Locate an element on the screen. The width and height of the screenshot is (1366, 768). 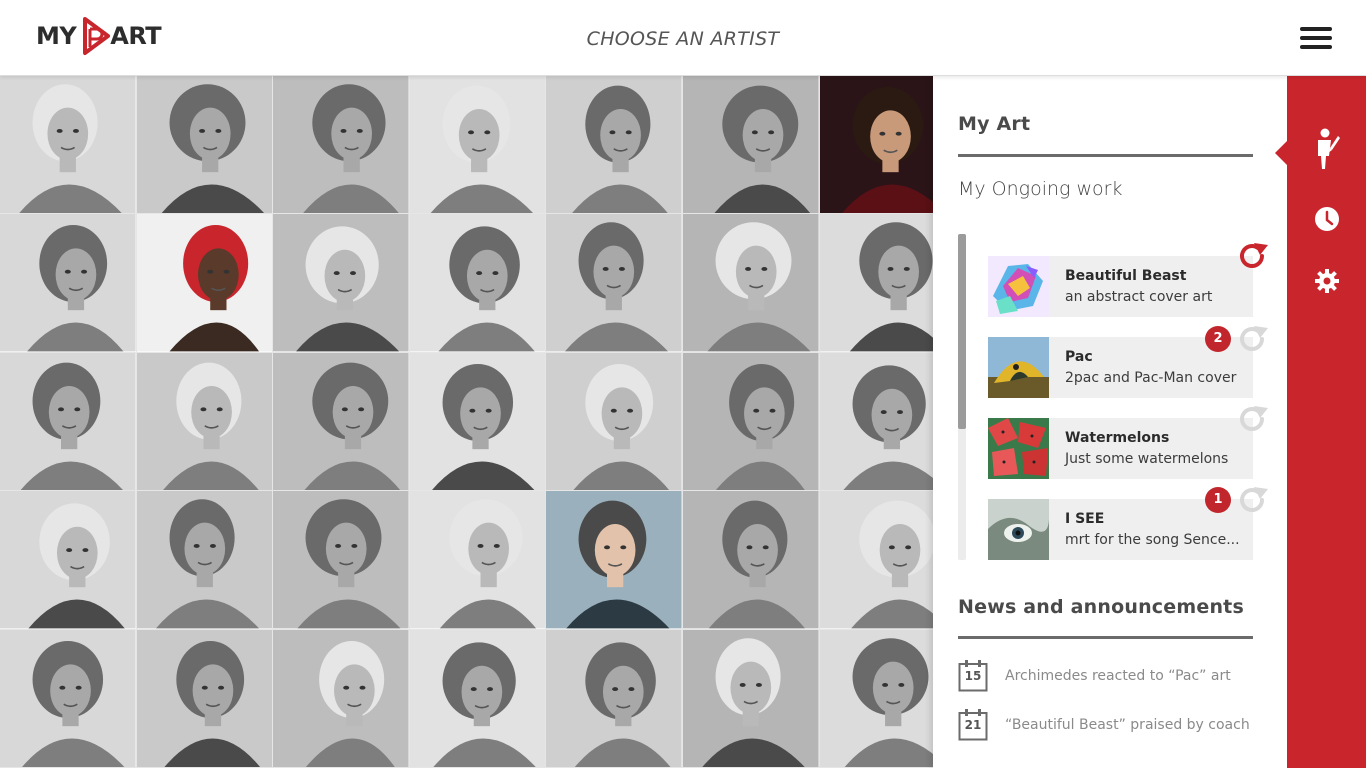
notification-badge: 1 is located at coordinates (1218, 500).